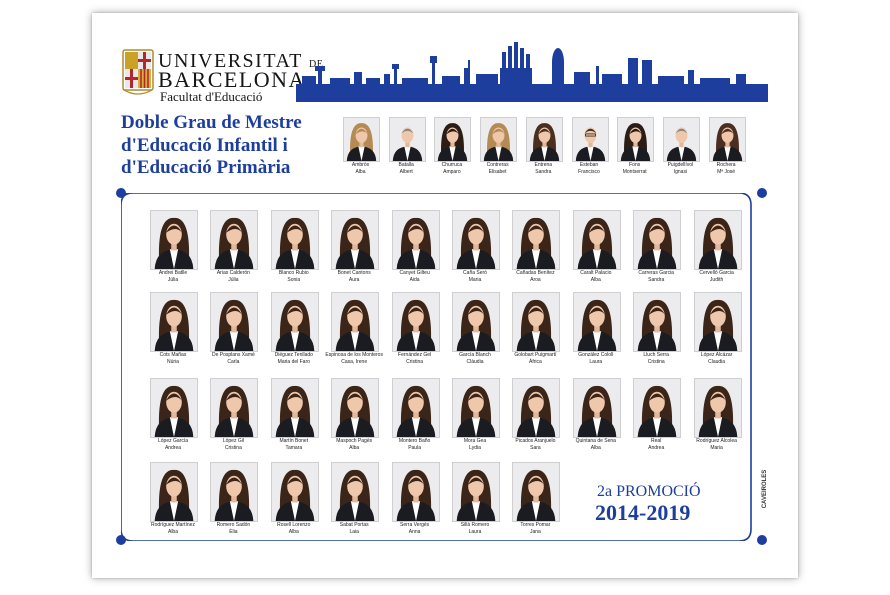 The height and width of the screenshot is (595, 890). I want to click on student-caption: Sillà Romero Laura, so click(475, 528).